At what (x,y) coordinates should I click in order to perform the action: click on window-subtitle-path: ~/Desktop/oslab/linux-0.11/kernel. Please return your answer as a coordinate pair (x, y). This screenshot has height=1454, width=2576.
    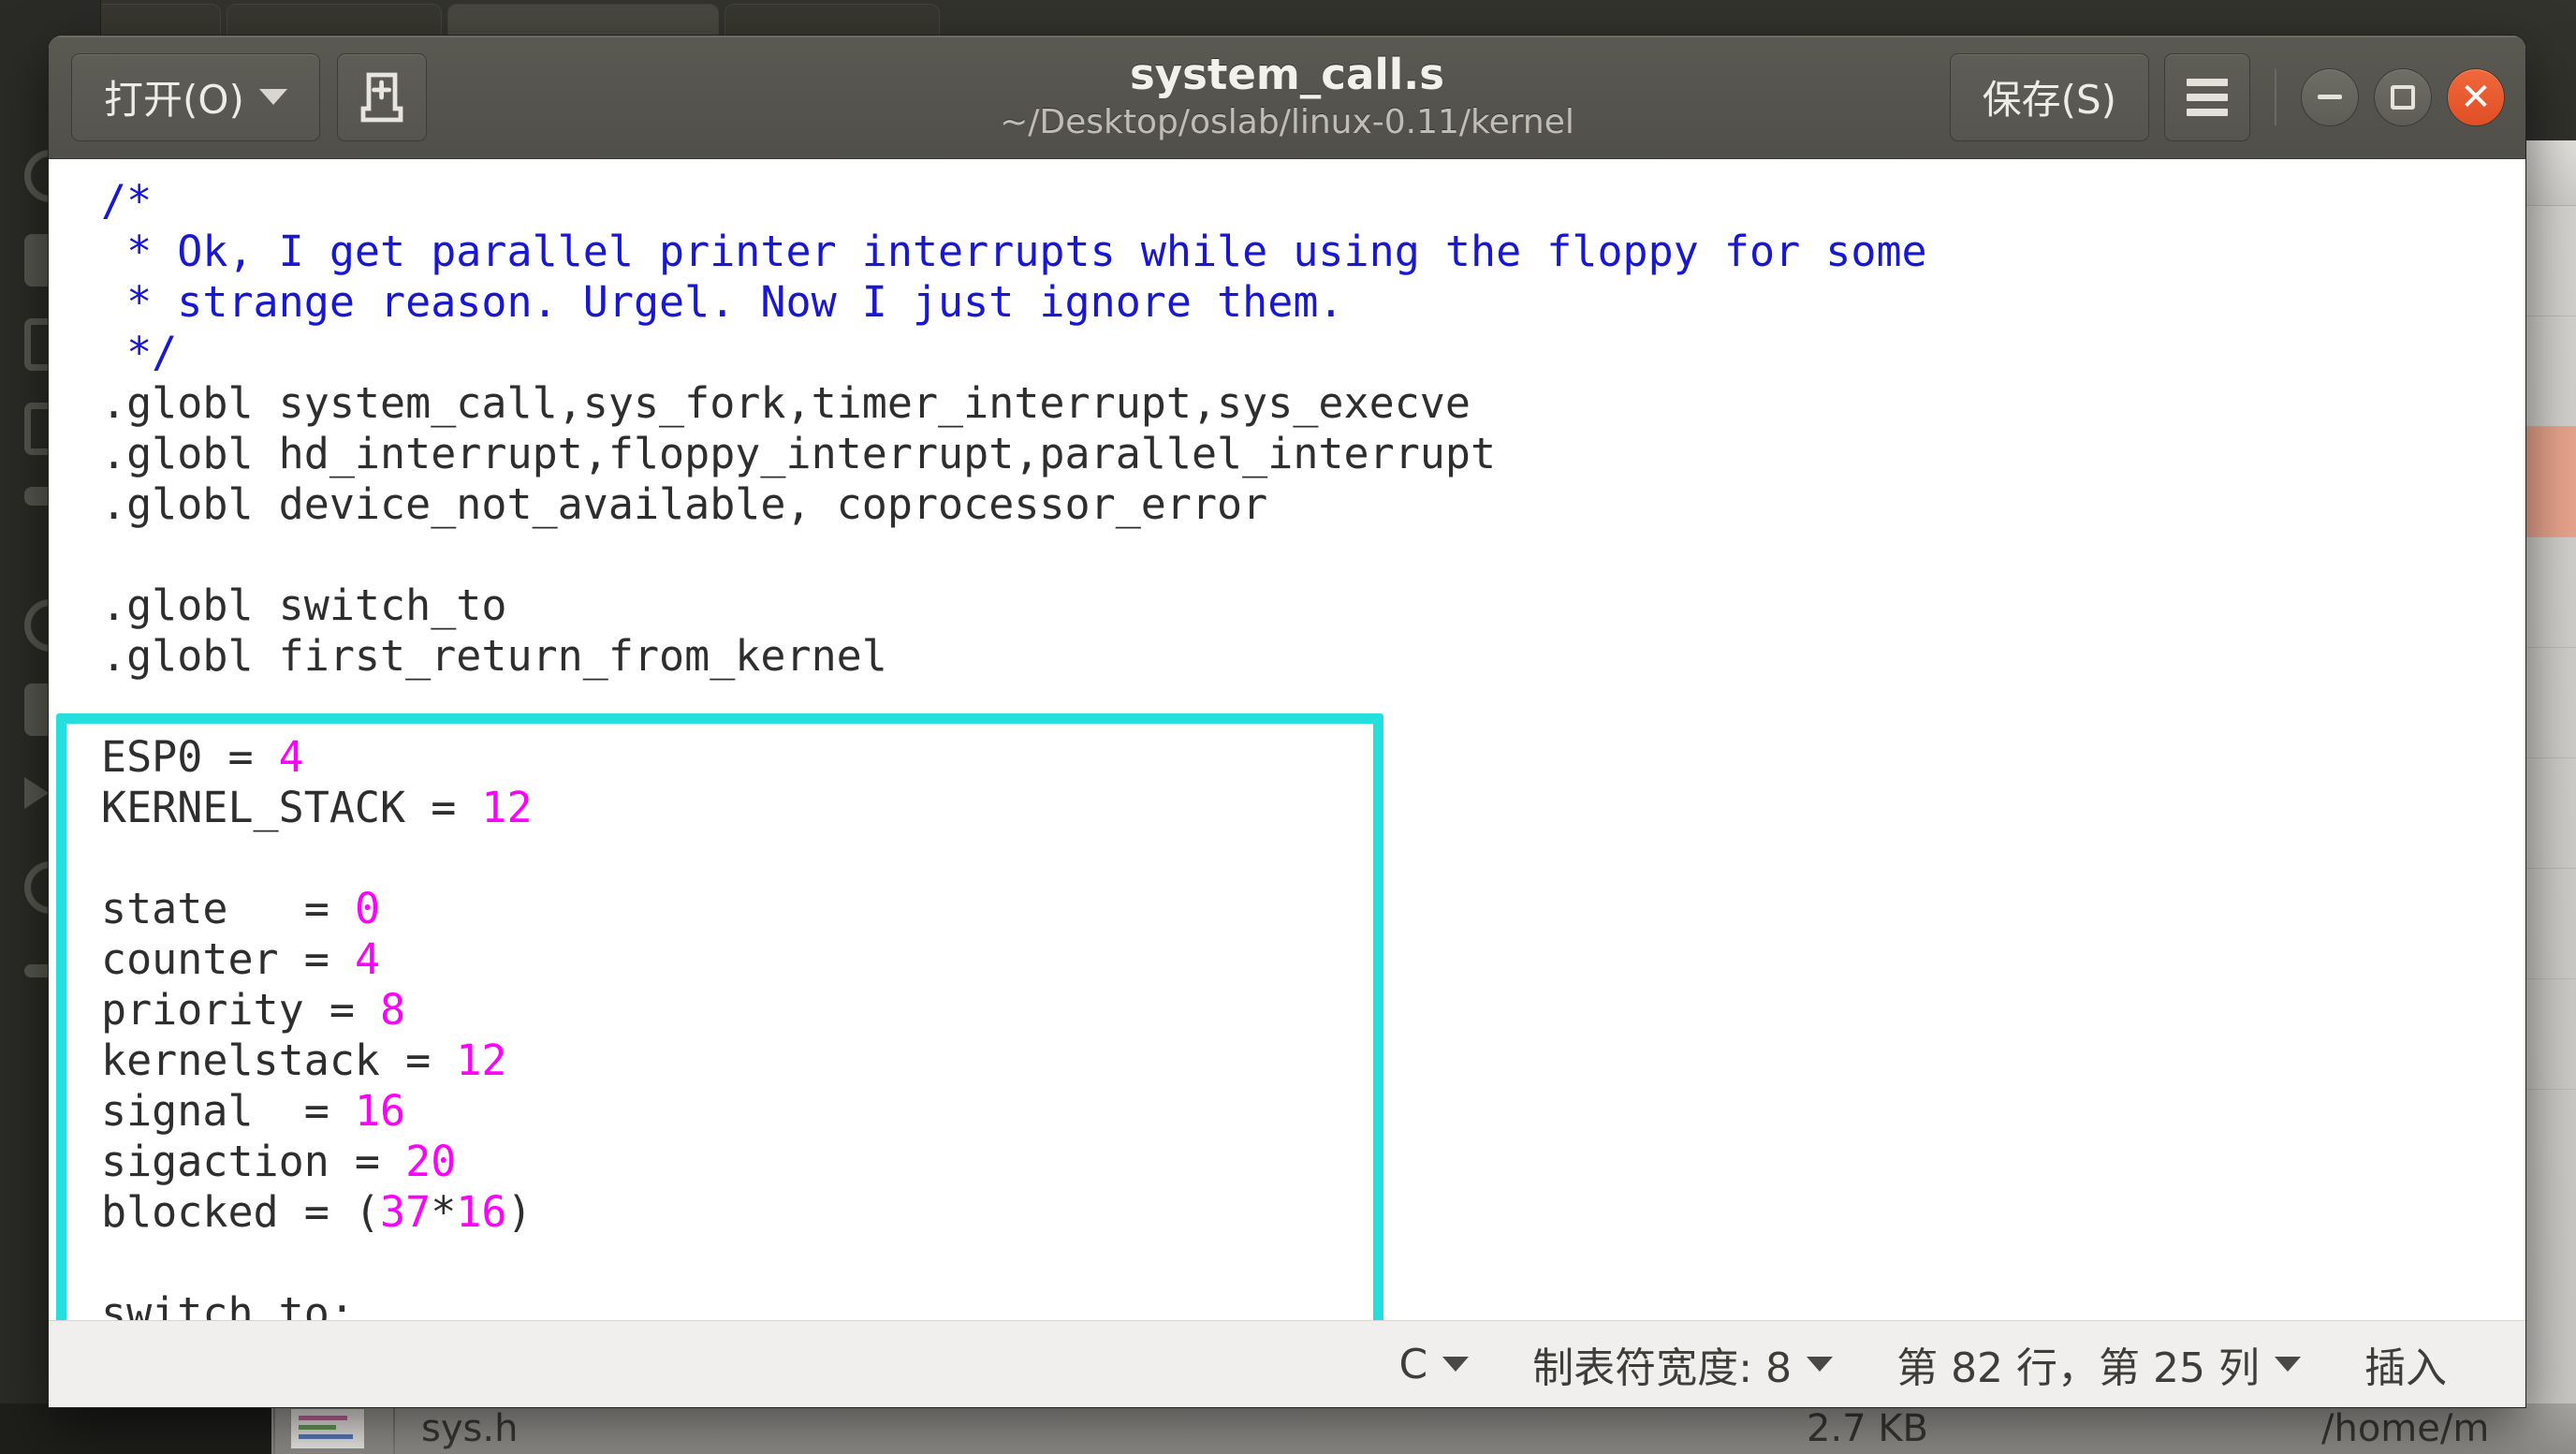
    Looking at the image, I should click on (1287, 121).